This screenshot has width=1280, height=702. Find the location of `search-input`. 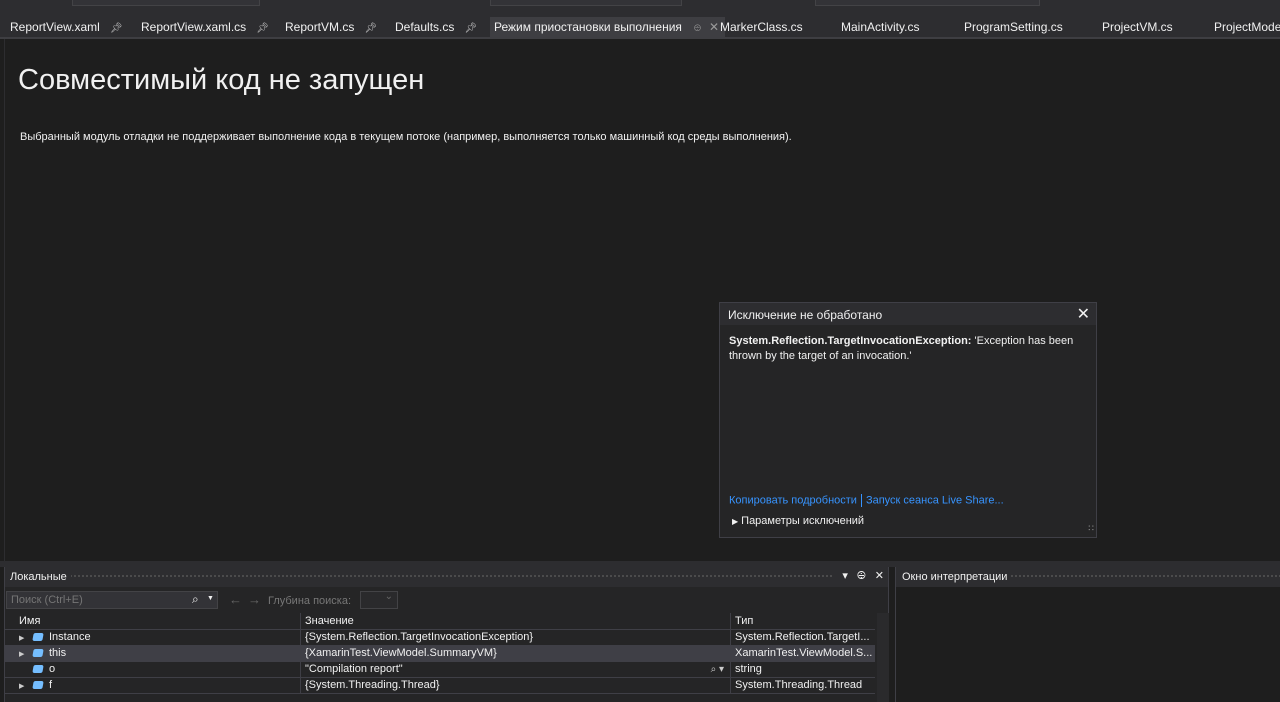

search-input is located at coordinates (112, 600).